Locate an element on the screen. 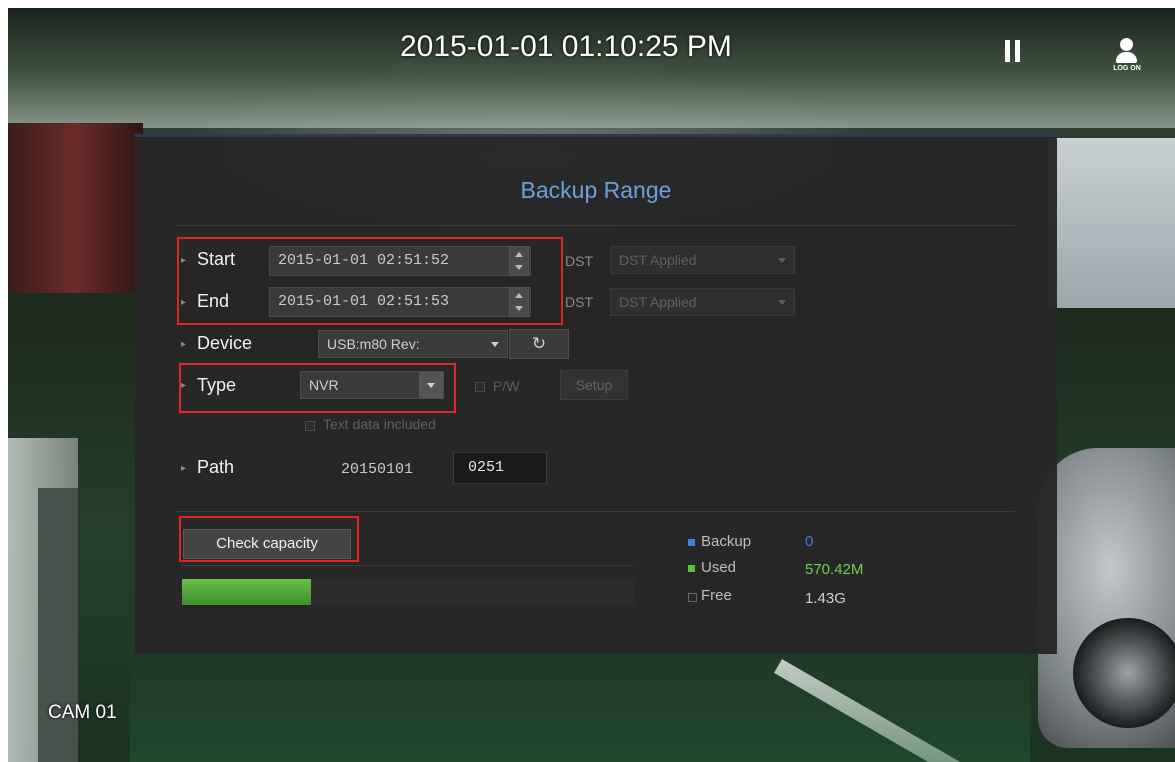  highlight-check-capacity is located at coordinates (269, 539).